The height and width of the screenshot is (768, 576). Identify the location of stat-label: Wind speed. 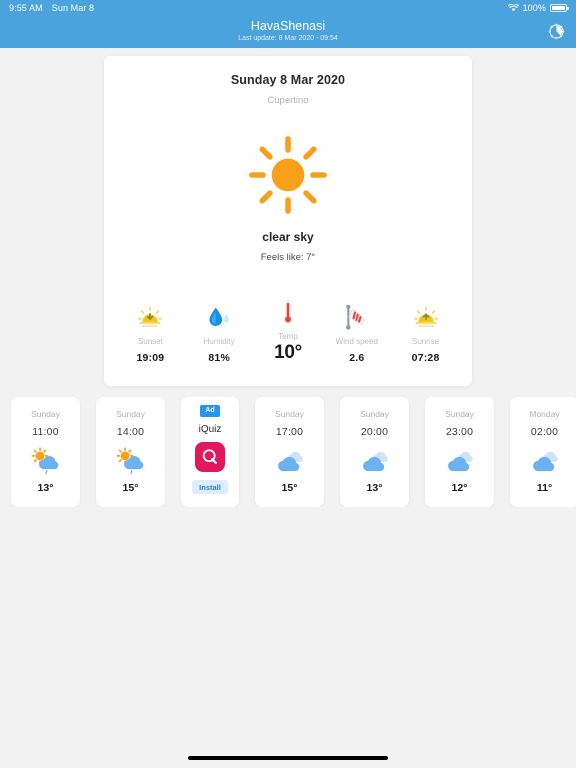
(356, 341).